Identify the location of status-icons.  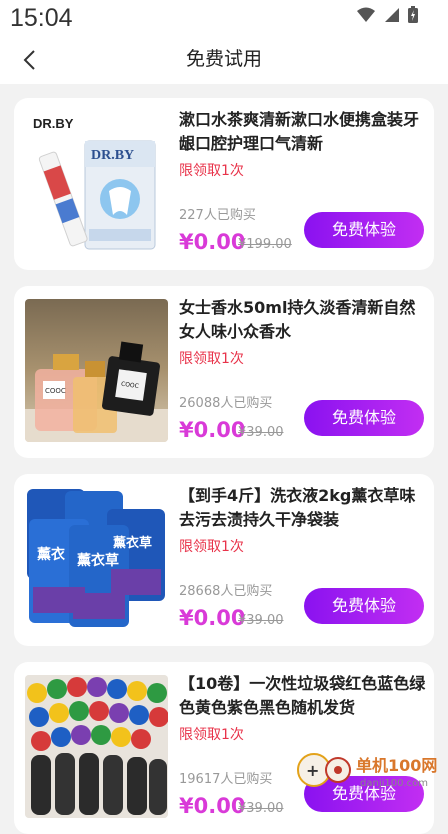
(387, 14).